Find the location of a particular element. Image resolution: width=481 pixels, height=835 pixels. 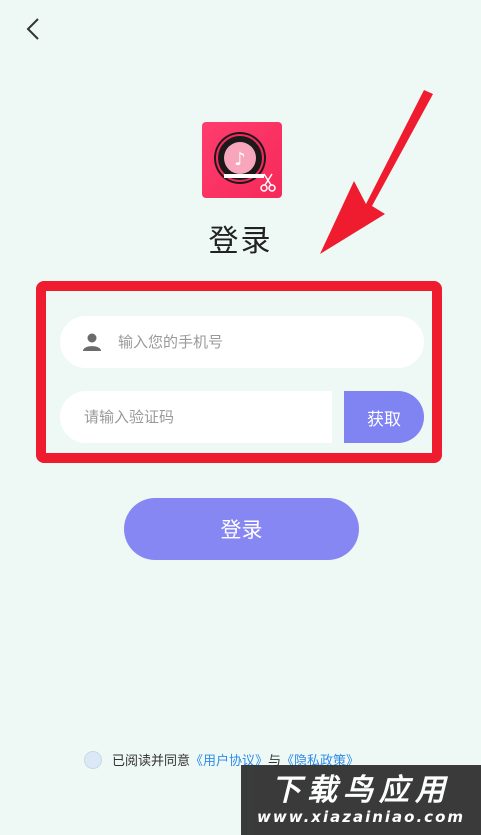

watermark-title: 下载鸟应用 is located at coordinates (361, 790).